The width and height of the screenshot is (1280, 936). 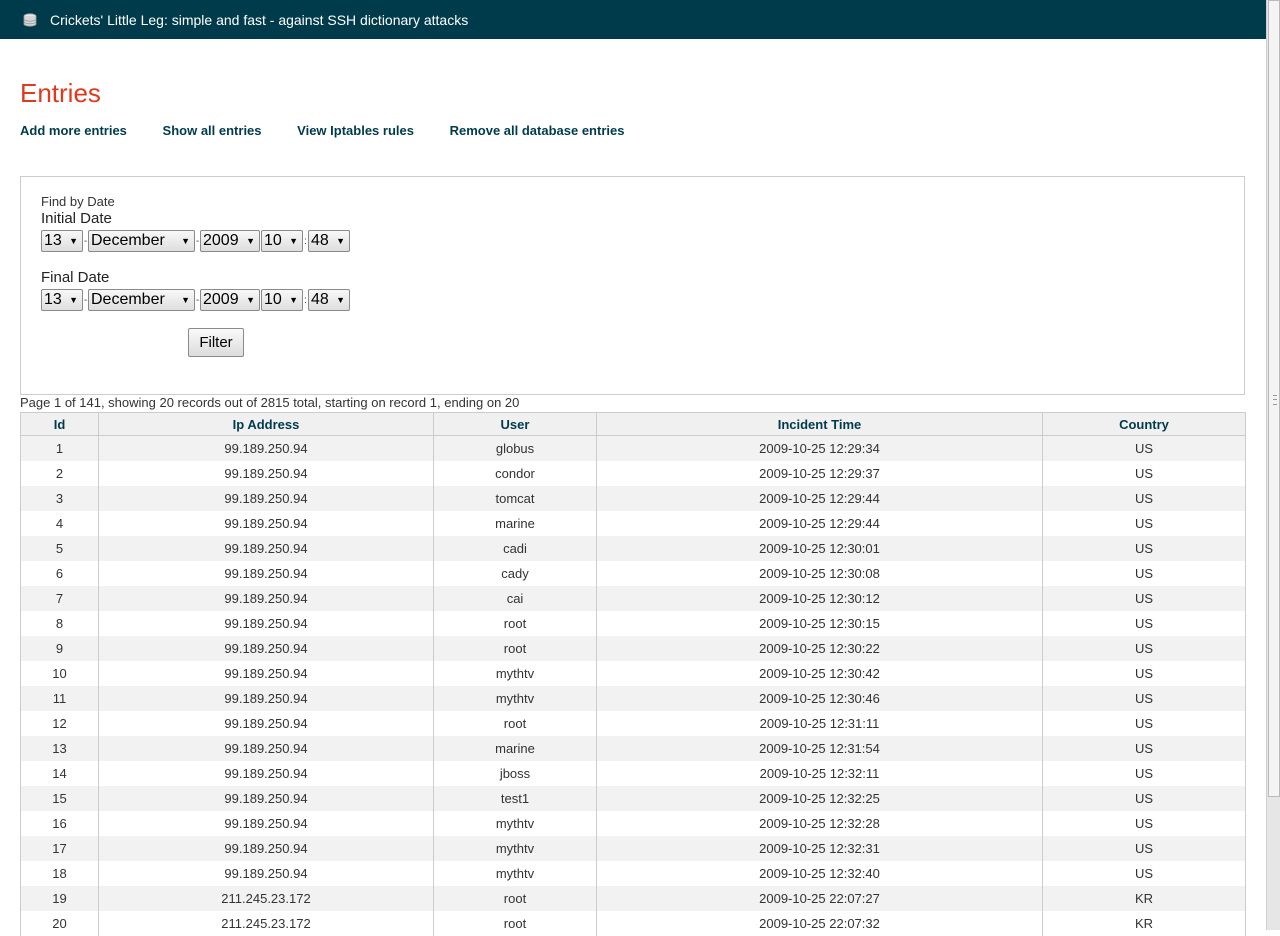 What do you see at coordinates (819, 448) in the screenshot?
I see `cell-incident-time: 2009-10-25 12:29:34` at bounding box center [819, 448].